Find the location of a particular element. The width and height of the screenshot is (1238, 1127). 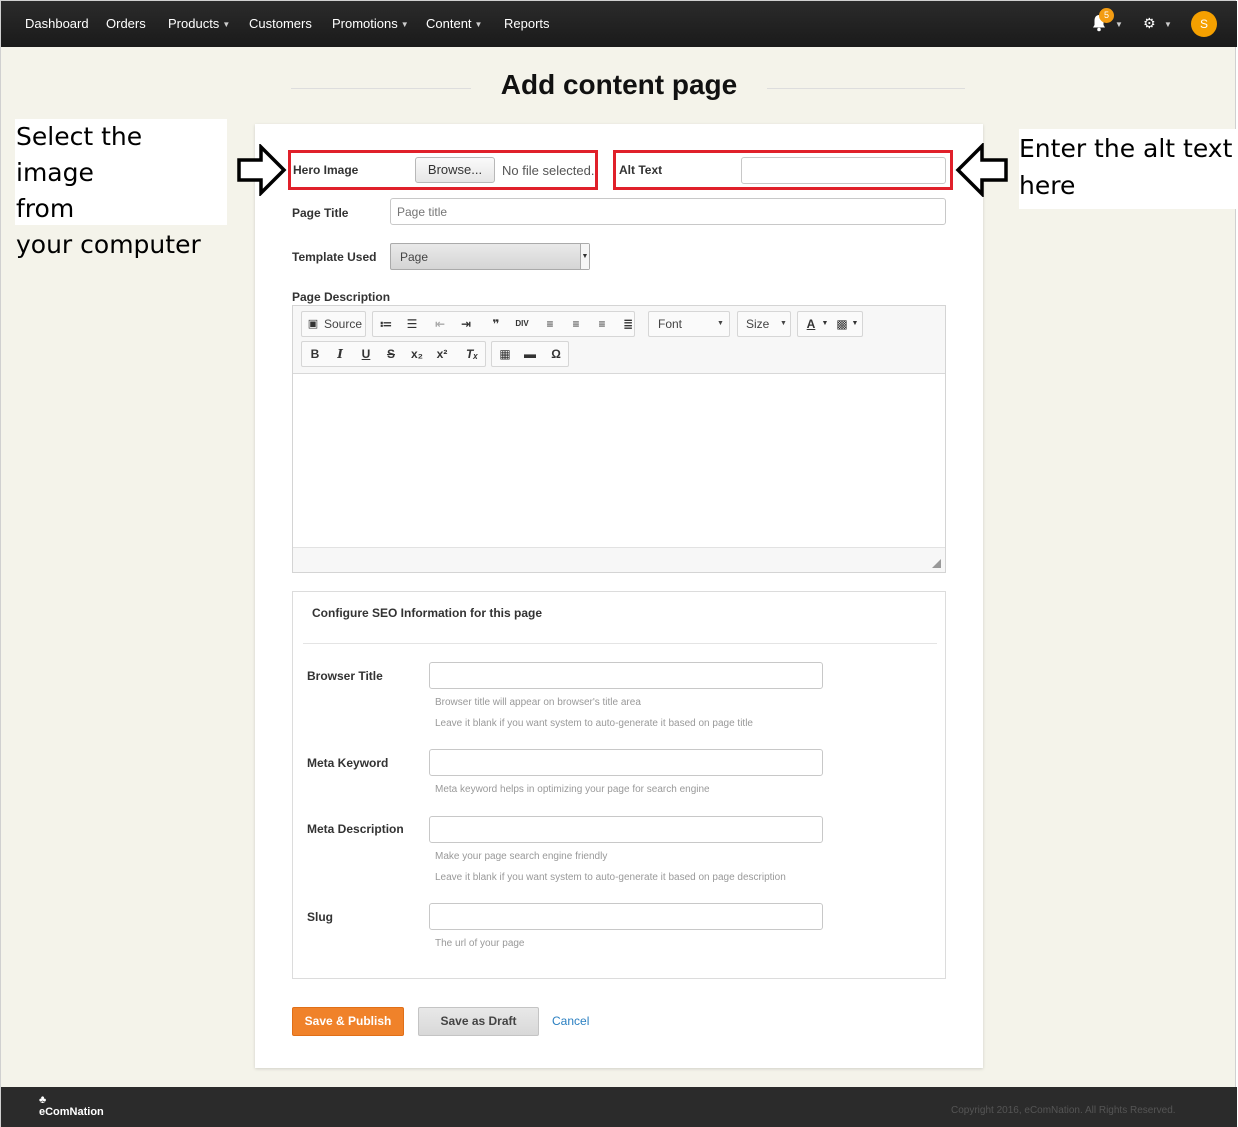

nav-content: Content ▼ is located at coordinates (454, 23).